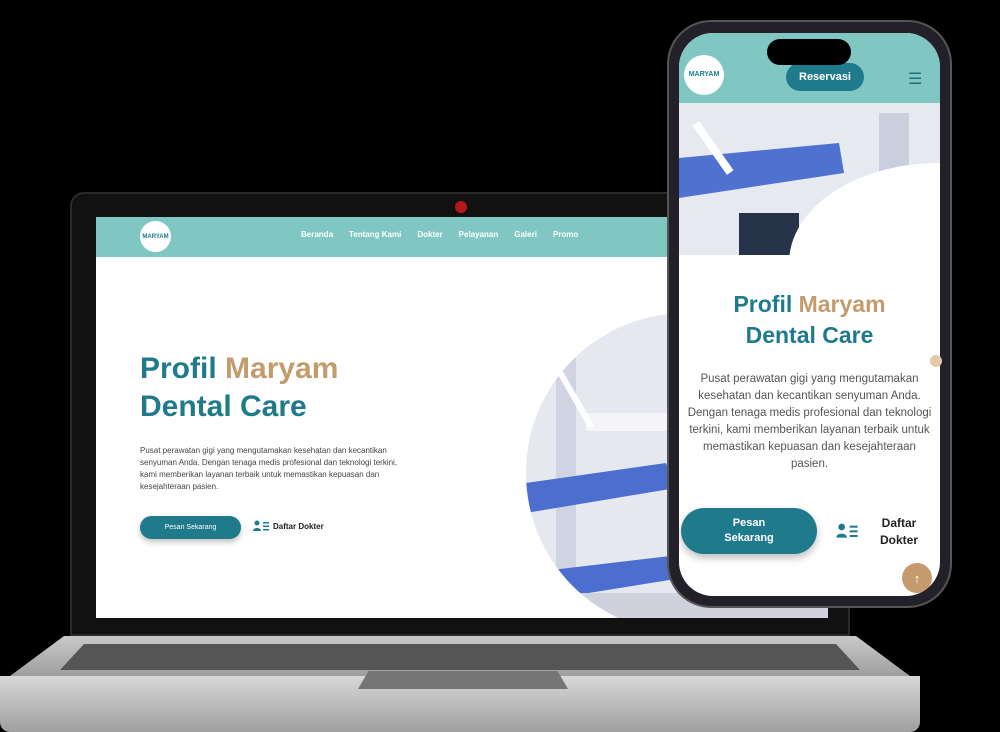 The image size is (1000, 732). Describe the element at coordinates (282, 368) in the screenshot. I see `hero-title-accent: Maryam` at that location.